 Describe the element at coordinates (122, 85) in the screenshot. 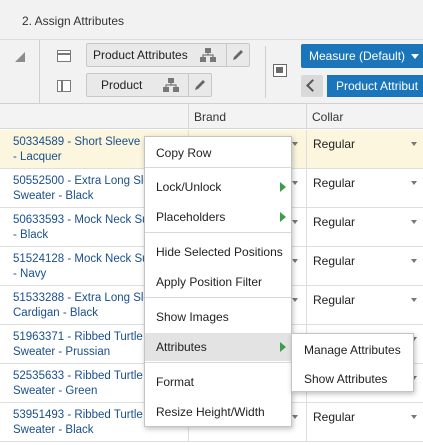

I see `row-tile-label: Product` at that location.